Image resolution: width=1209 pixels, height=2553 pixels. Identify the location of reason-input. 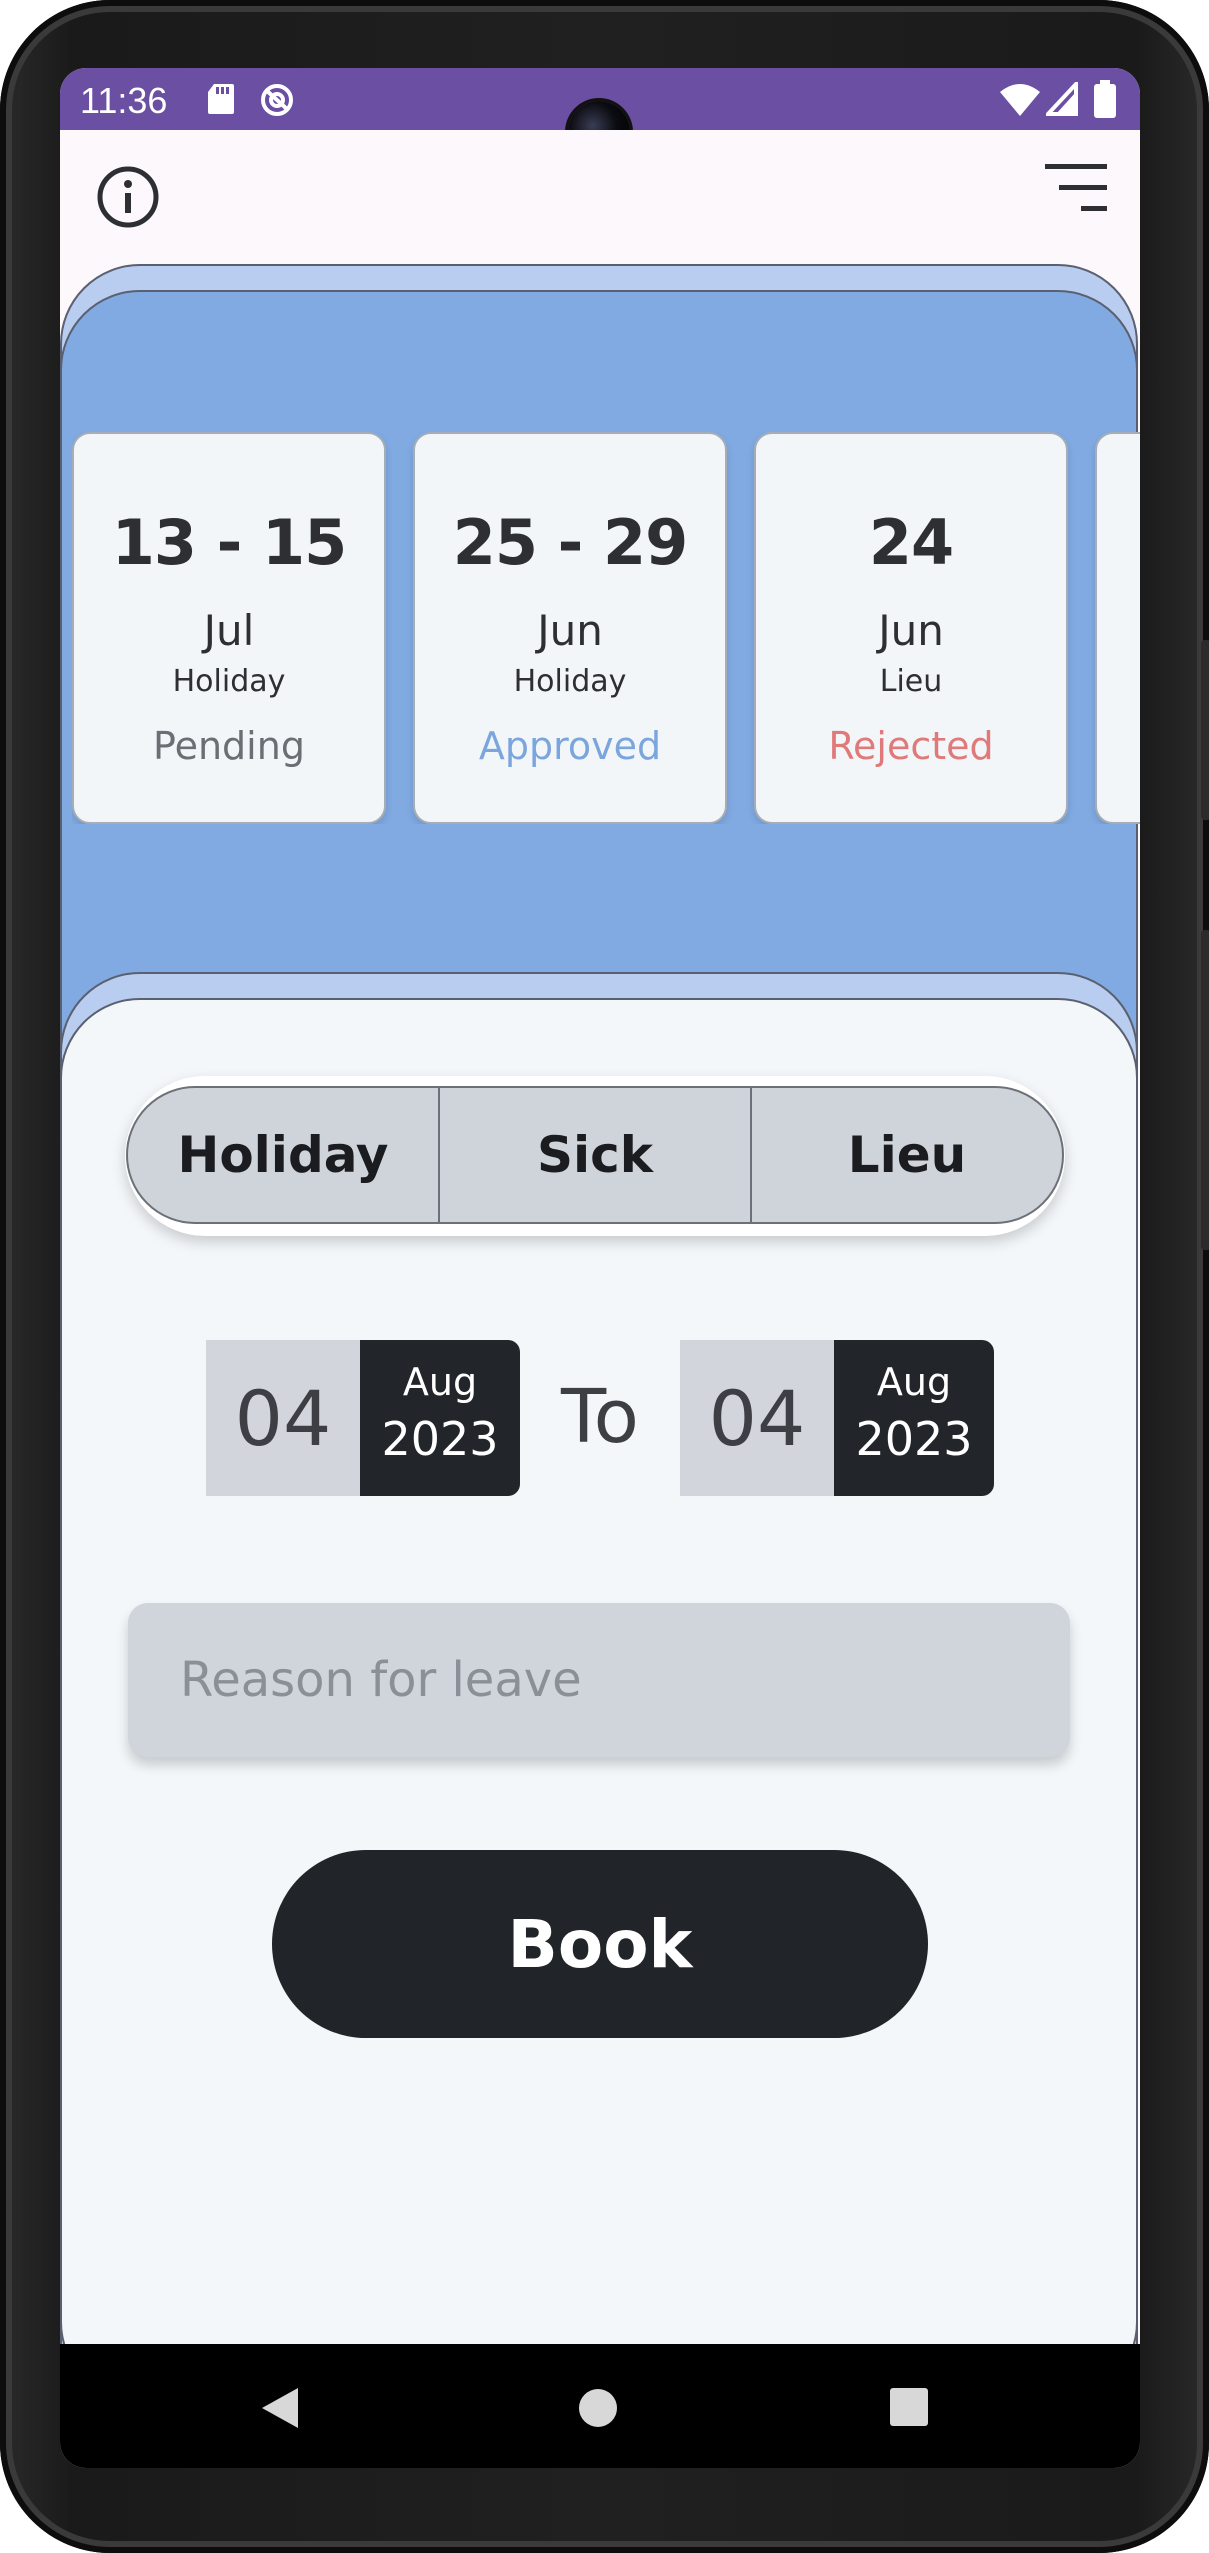
(599, 1680).